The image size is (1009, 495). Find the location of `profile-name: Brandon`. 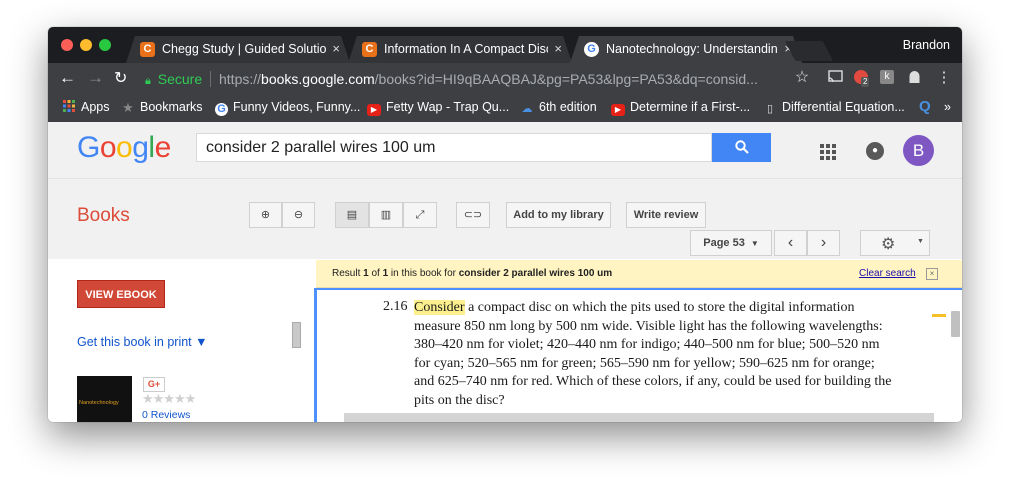

profile-name: Brandon is located at coordinates (926, 45).